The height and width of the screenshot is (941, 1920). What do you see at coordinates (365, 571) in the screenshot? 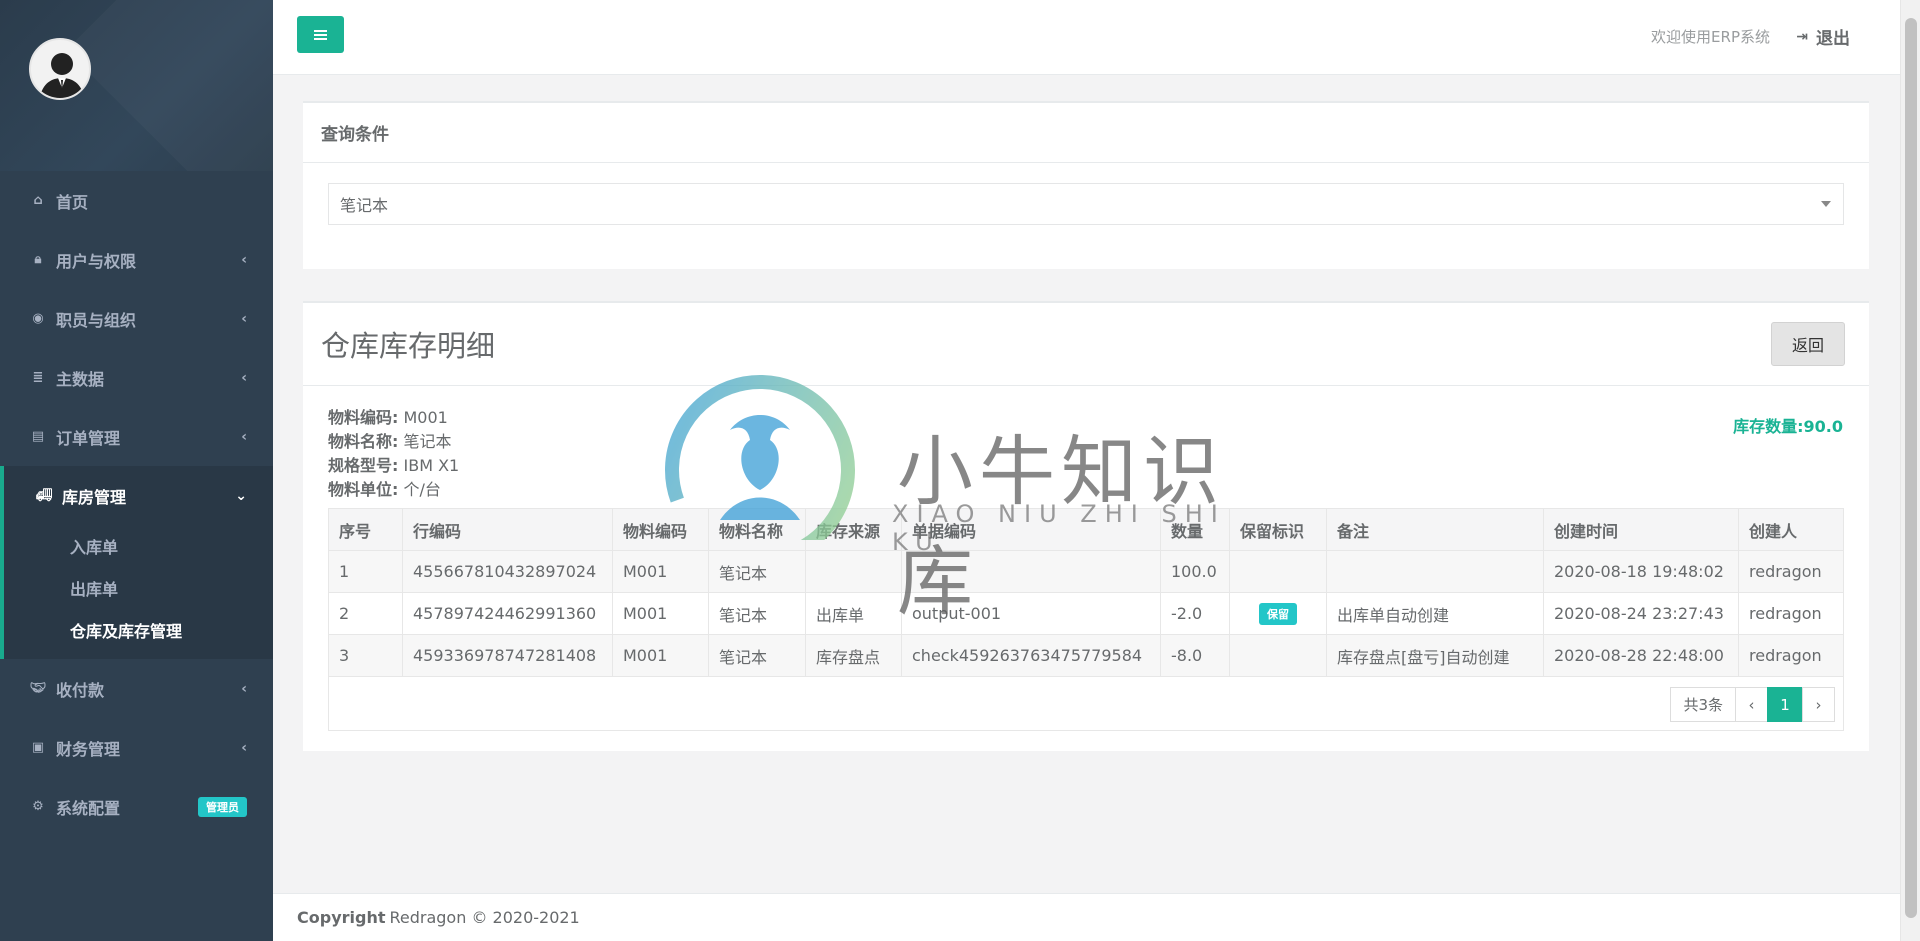
I see `table-cell: 1` at bounding box center [365, 571].